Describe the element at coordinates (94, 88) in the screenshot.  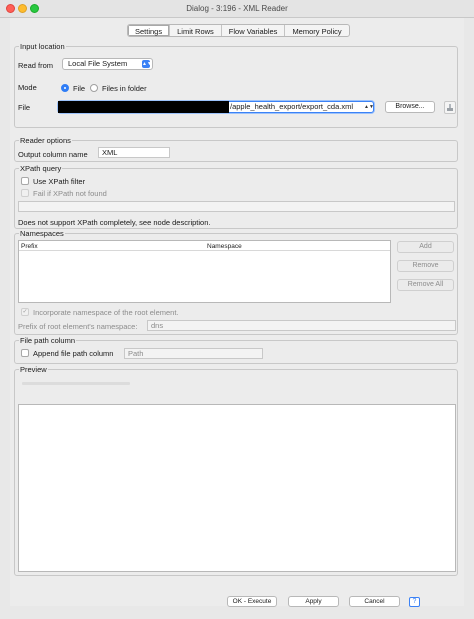
I see `mode-files-in-folder-radio` at that location.